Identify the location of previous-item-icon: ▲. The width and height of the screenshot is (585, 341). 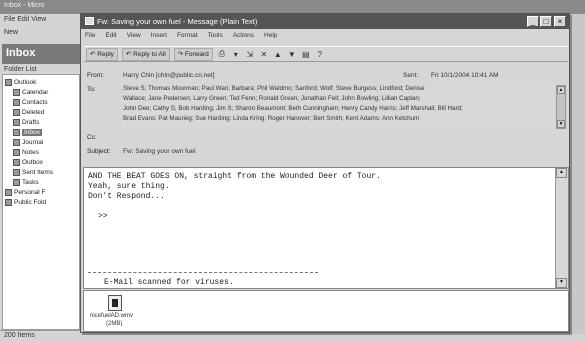
(278, 54).